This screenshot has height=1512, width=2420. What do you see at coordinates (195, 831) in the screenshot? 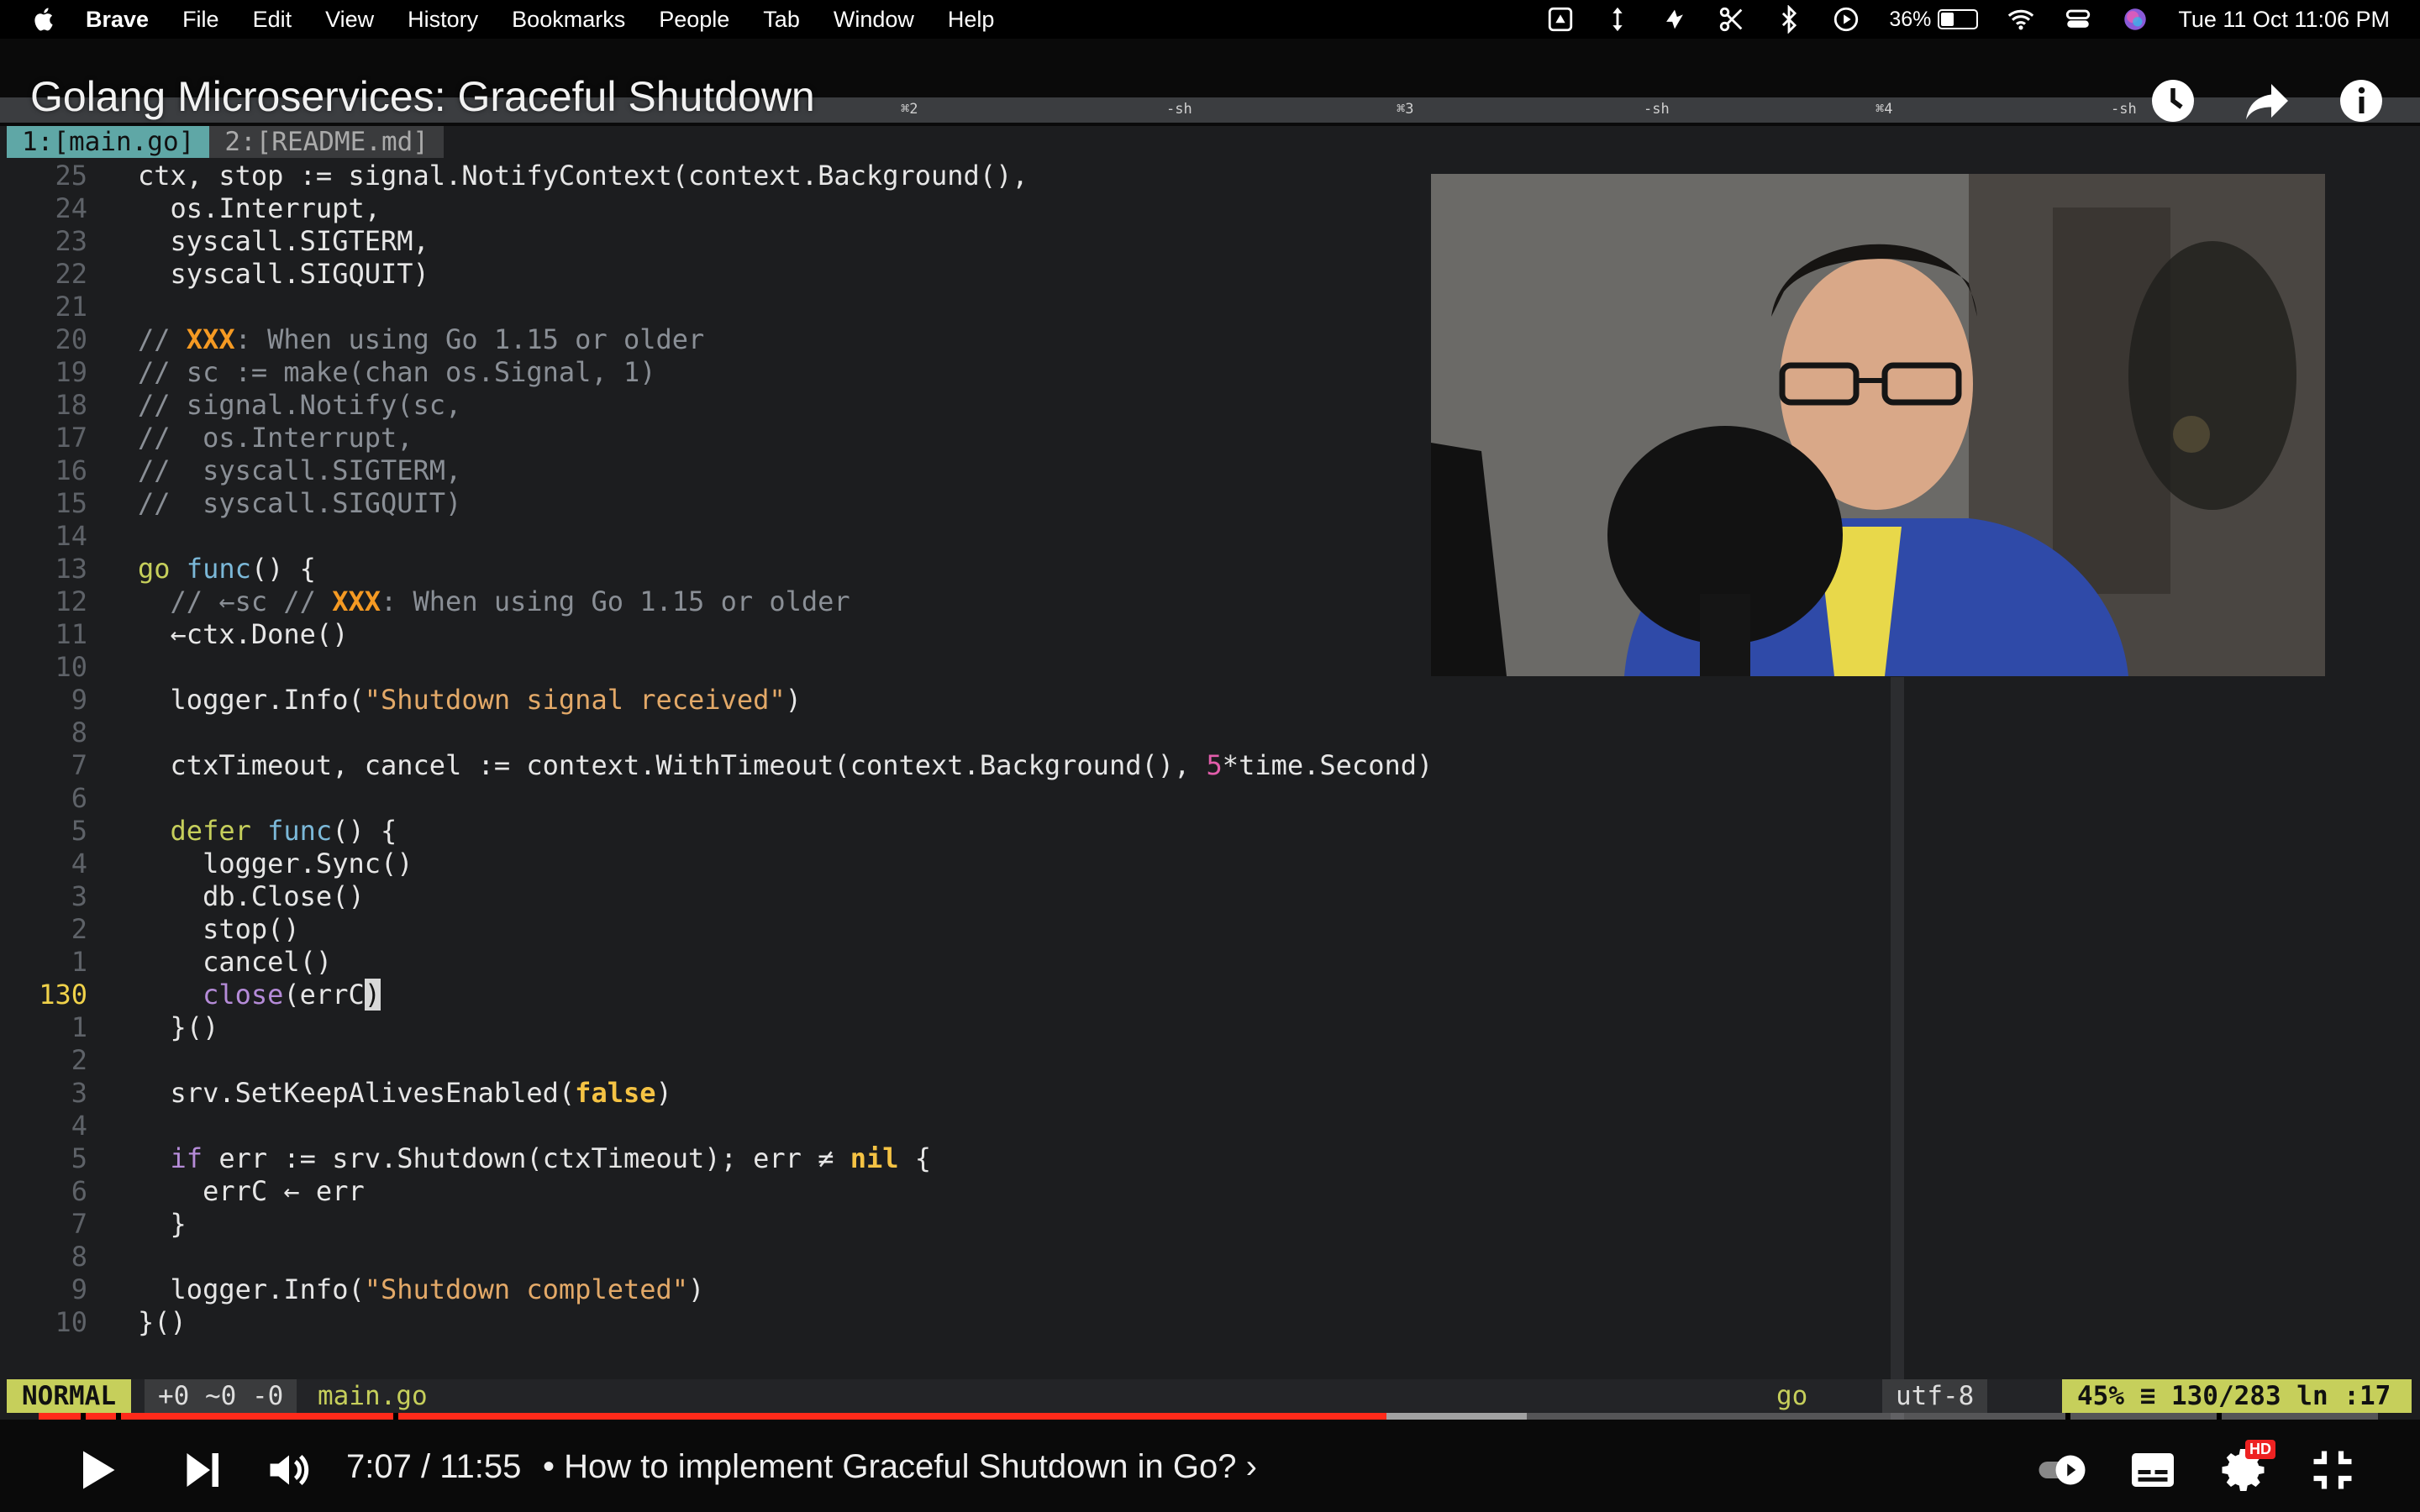
I see `code-token: defer` at bounding box center [195, 831].